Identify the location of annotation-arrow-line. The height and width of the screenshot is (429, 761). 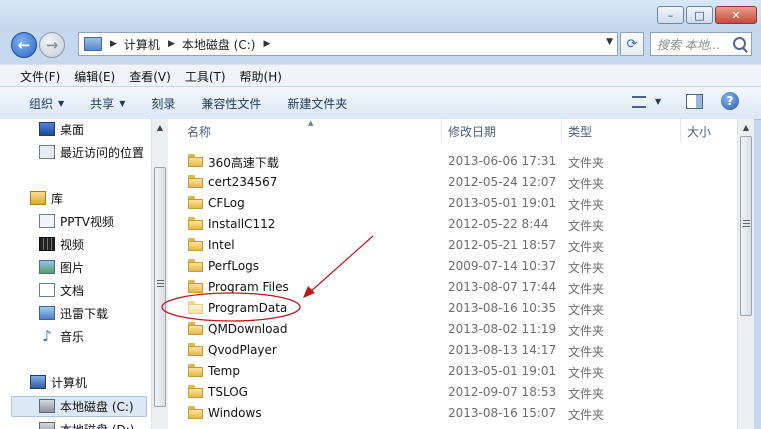
(341, 264).